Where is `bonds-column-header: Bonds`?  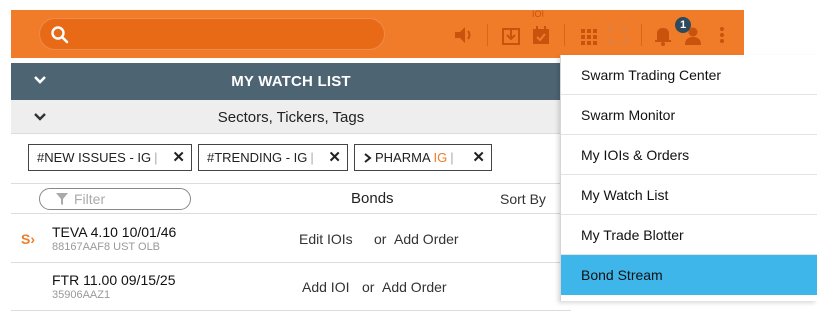 bonds-column-header: Bonds is located at coordinates (372, 198).